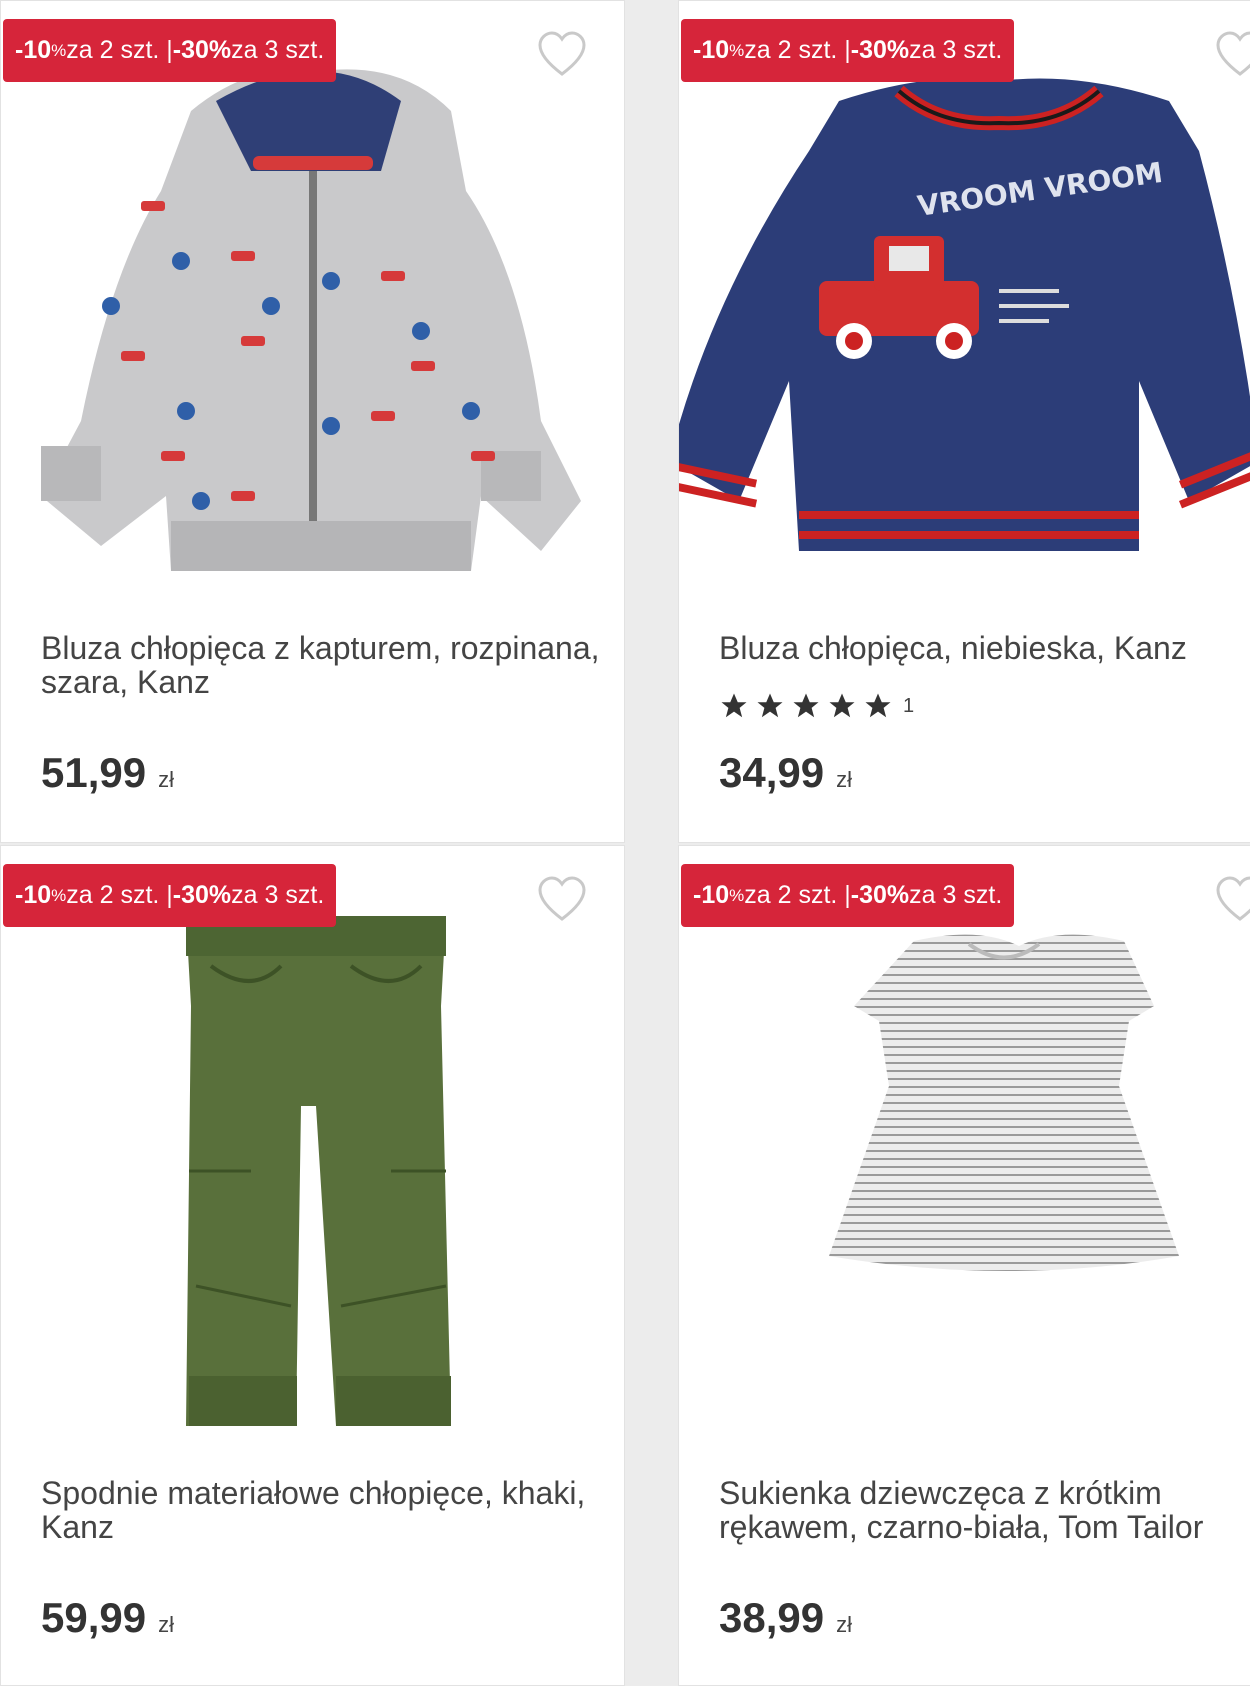 Image resolution: width=1250 pixels, height=1686 pixels. Describe the element at coordinates (107, 1617) in the screenshot. I see `product-price: 59,99 zł` at that location.